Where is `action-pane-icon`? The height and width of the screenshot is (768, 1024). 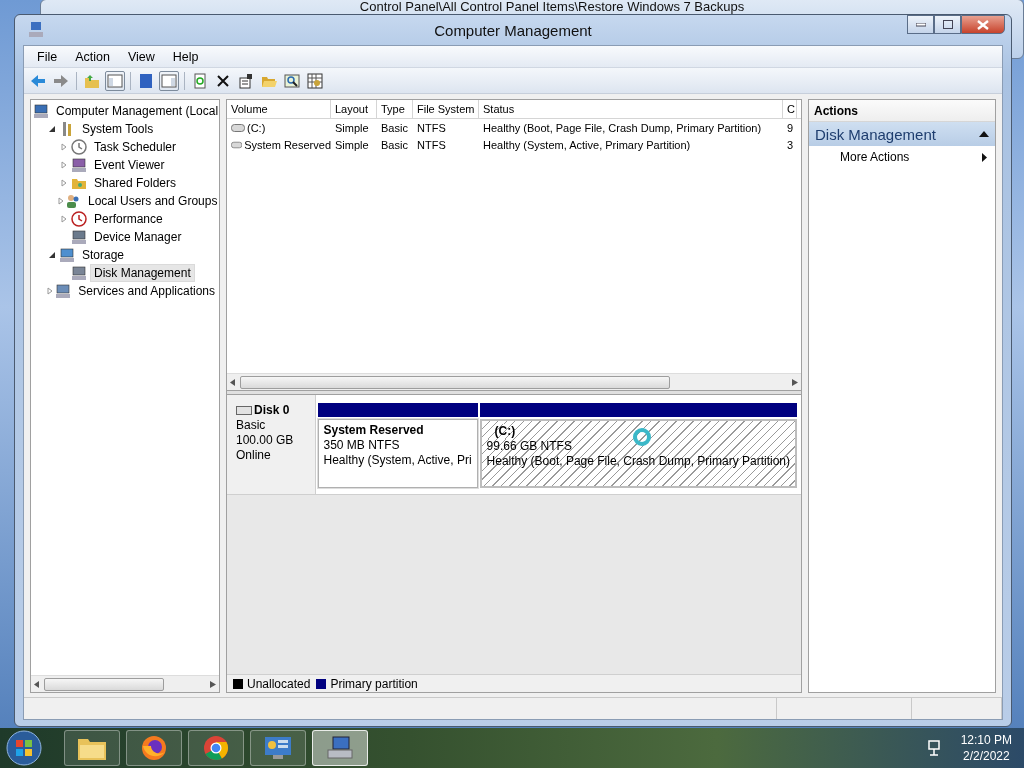 action-pane-icon is located at coordinates (169, 80).